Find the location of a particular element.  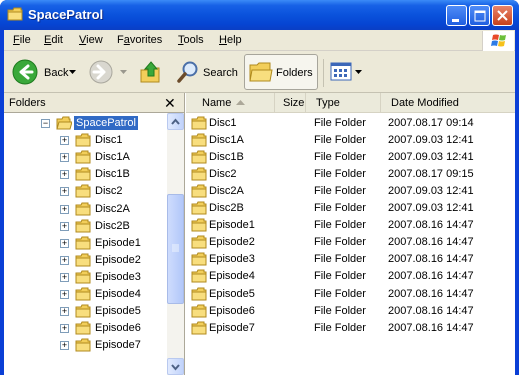

scroll-thumb is located at coordinates (175, 249).